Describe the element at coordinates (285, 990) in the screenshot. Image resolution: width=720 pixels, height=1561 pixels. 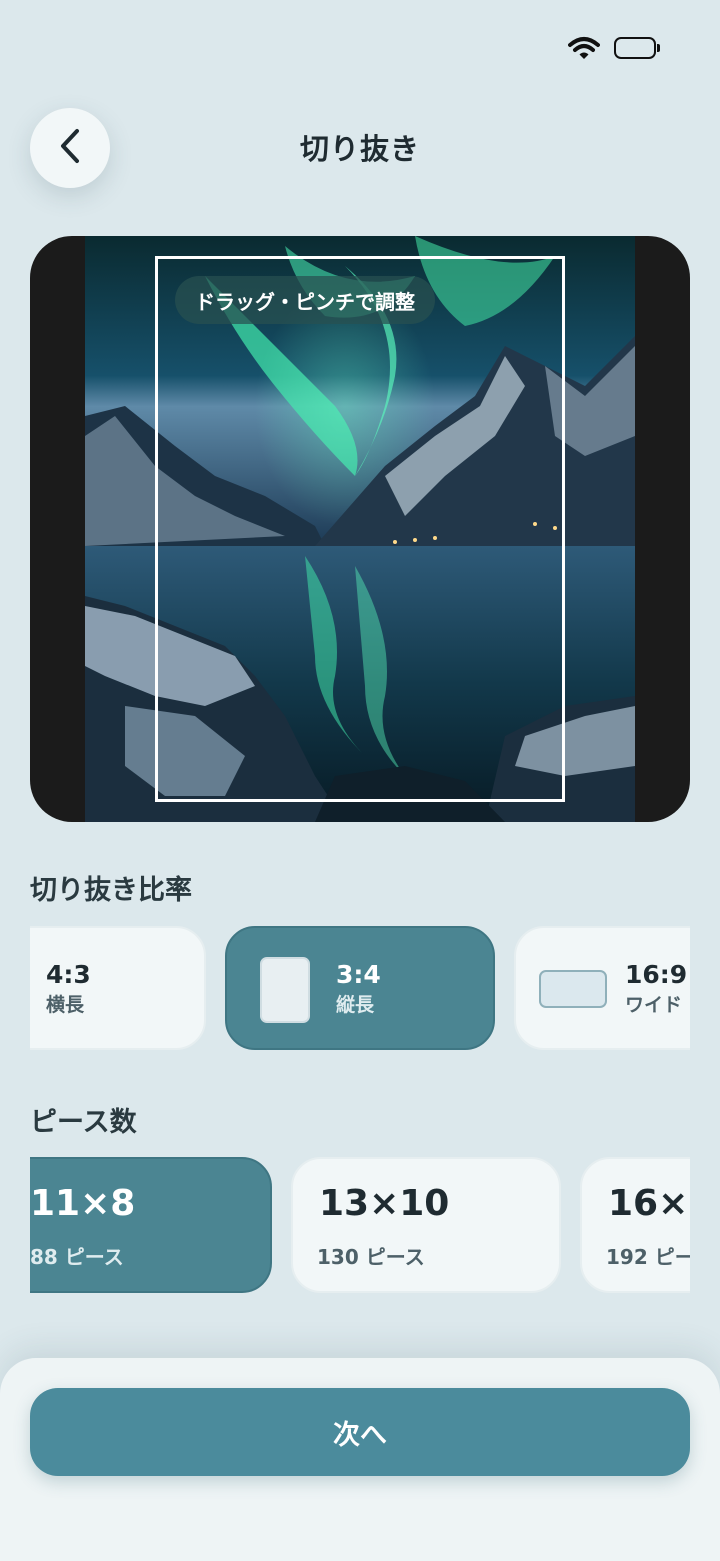
I see `portrait-ratio-icon` at that location.